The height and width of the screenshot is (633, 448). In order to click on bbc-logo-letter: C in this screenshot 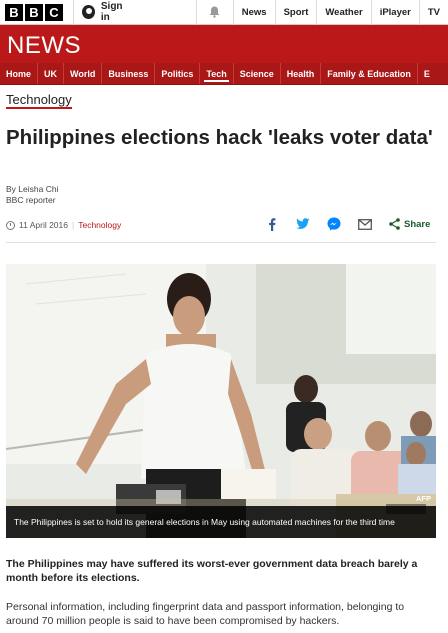, I will do `click(54, 12)`.